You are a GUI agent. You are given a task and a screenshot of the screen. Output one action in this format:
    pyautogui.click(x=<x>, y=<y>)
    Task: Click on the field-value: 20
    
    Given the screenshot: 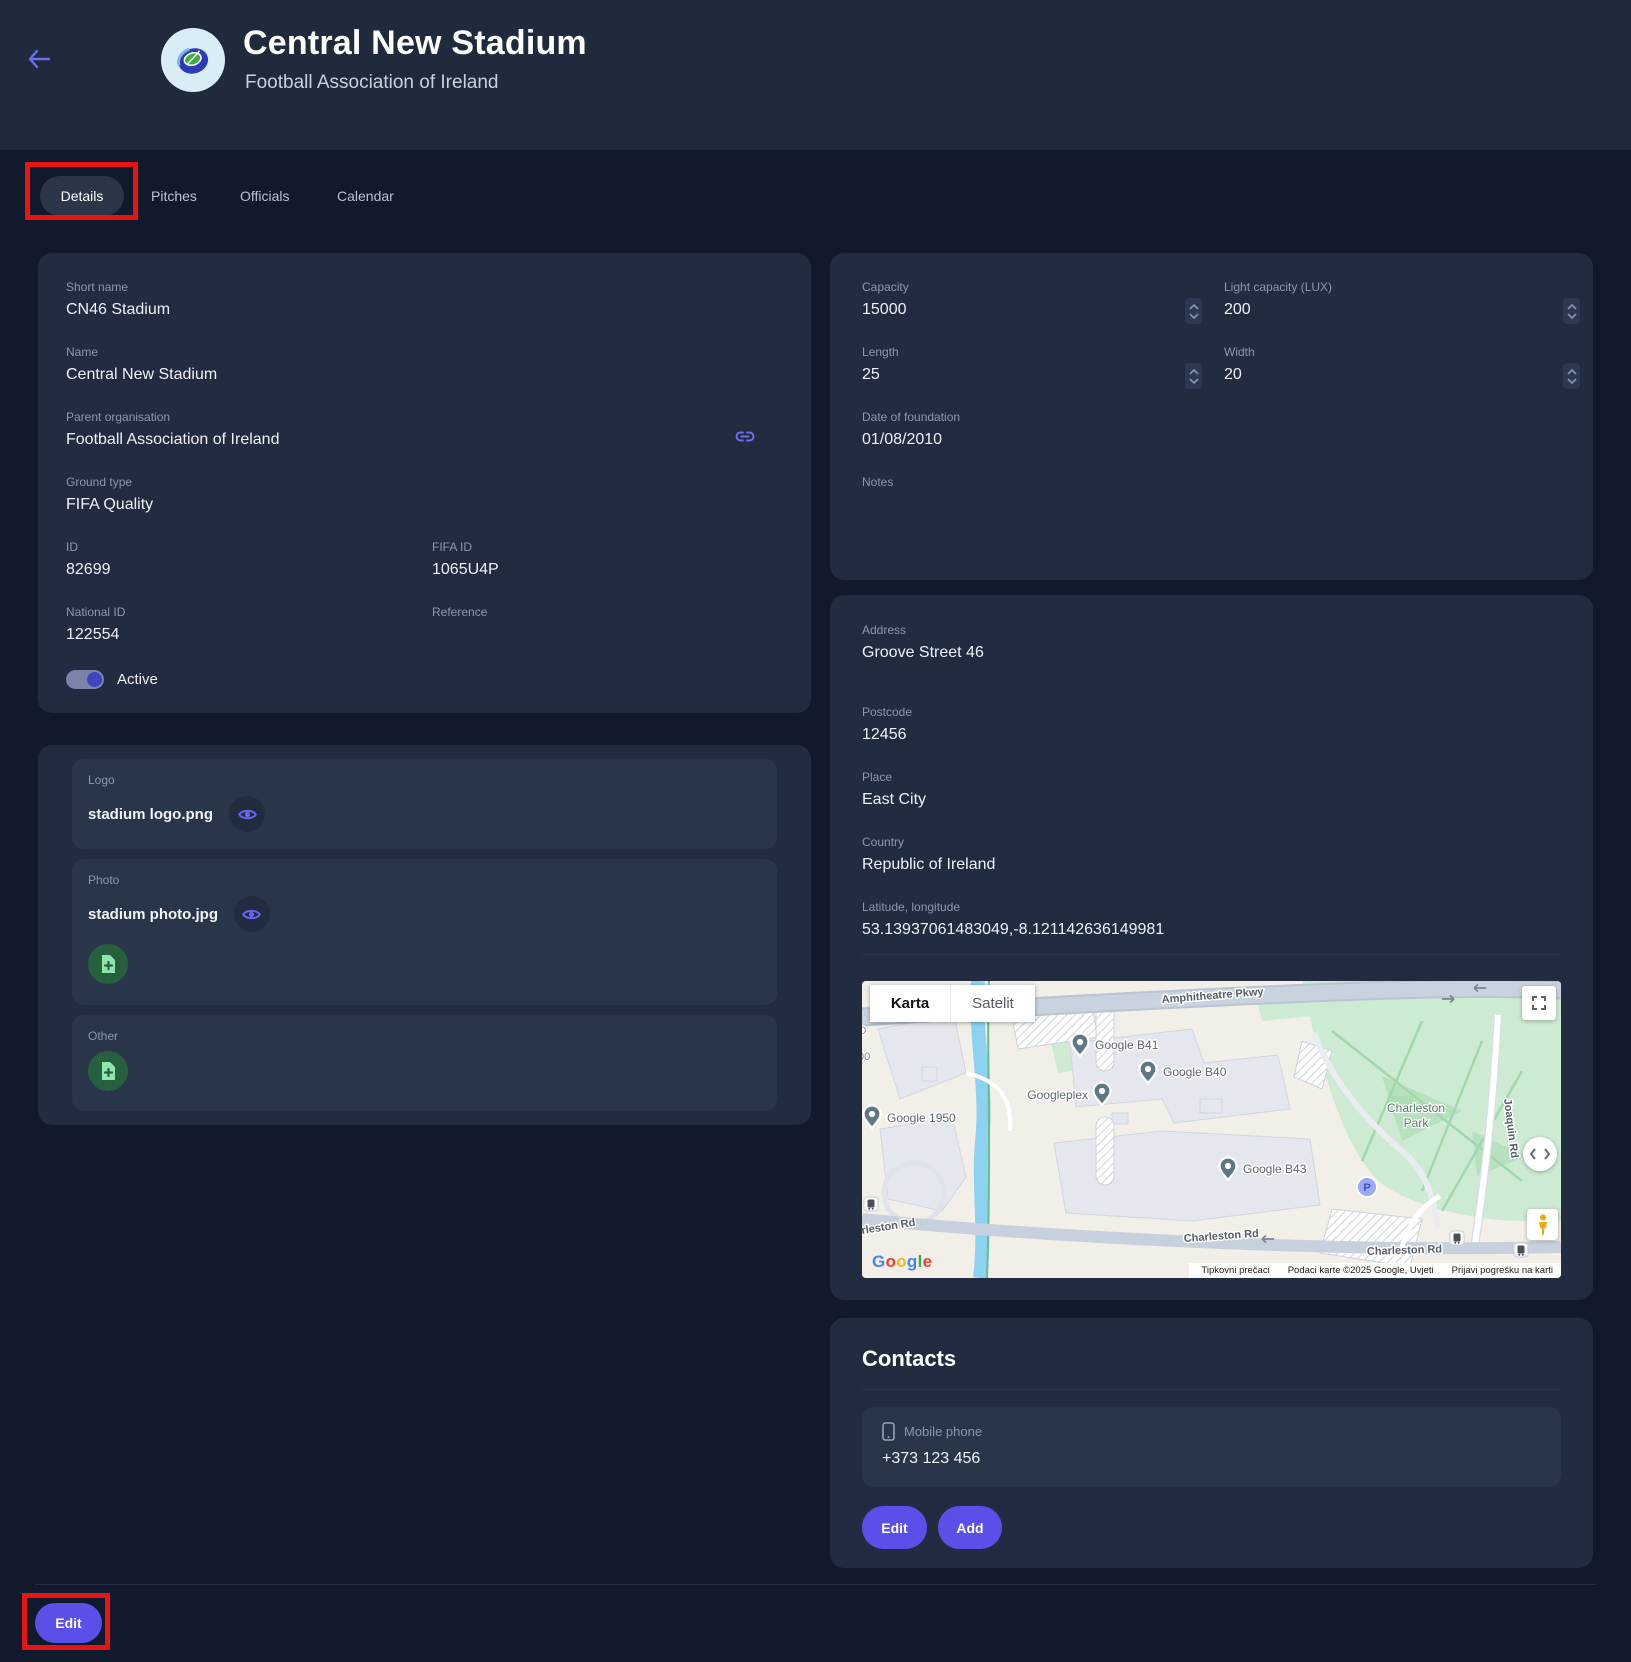 What is the action you would take?
    pyautogui.click(x=1233, y=374)
    